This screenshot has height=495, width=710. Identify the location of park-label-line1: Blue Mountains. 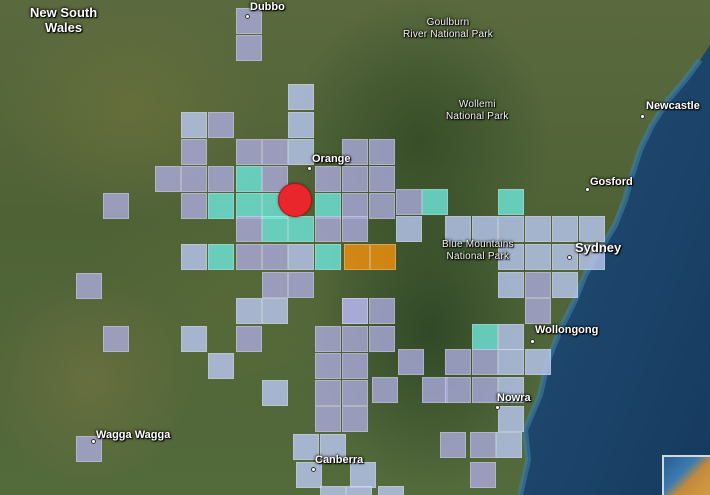
(478, 244).